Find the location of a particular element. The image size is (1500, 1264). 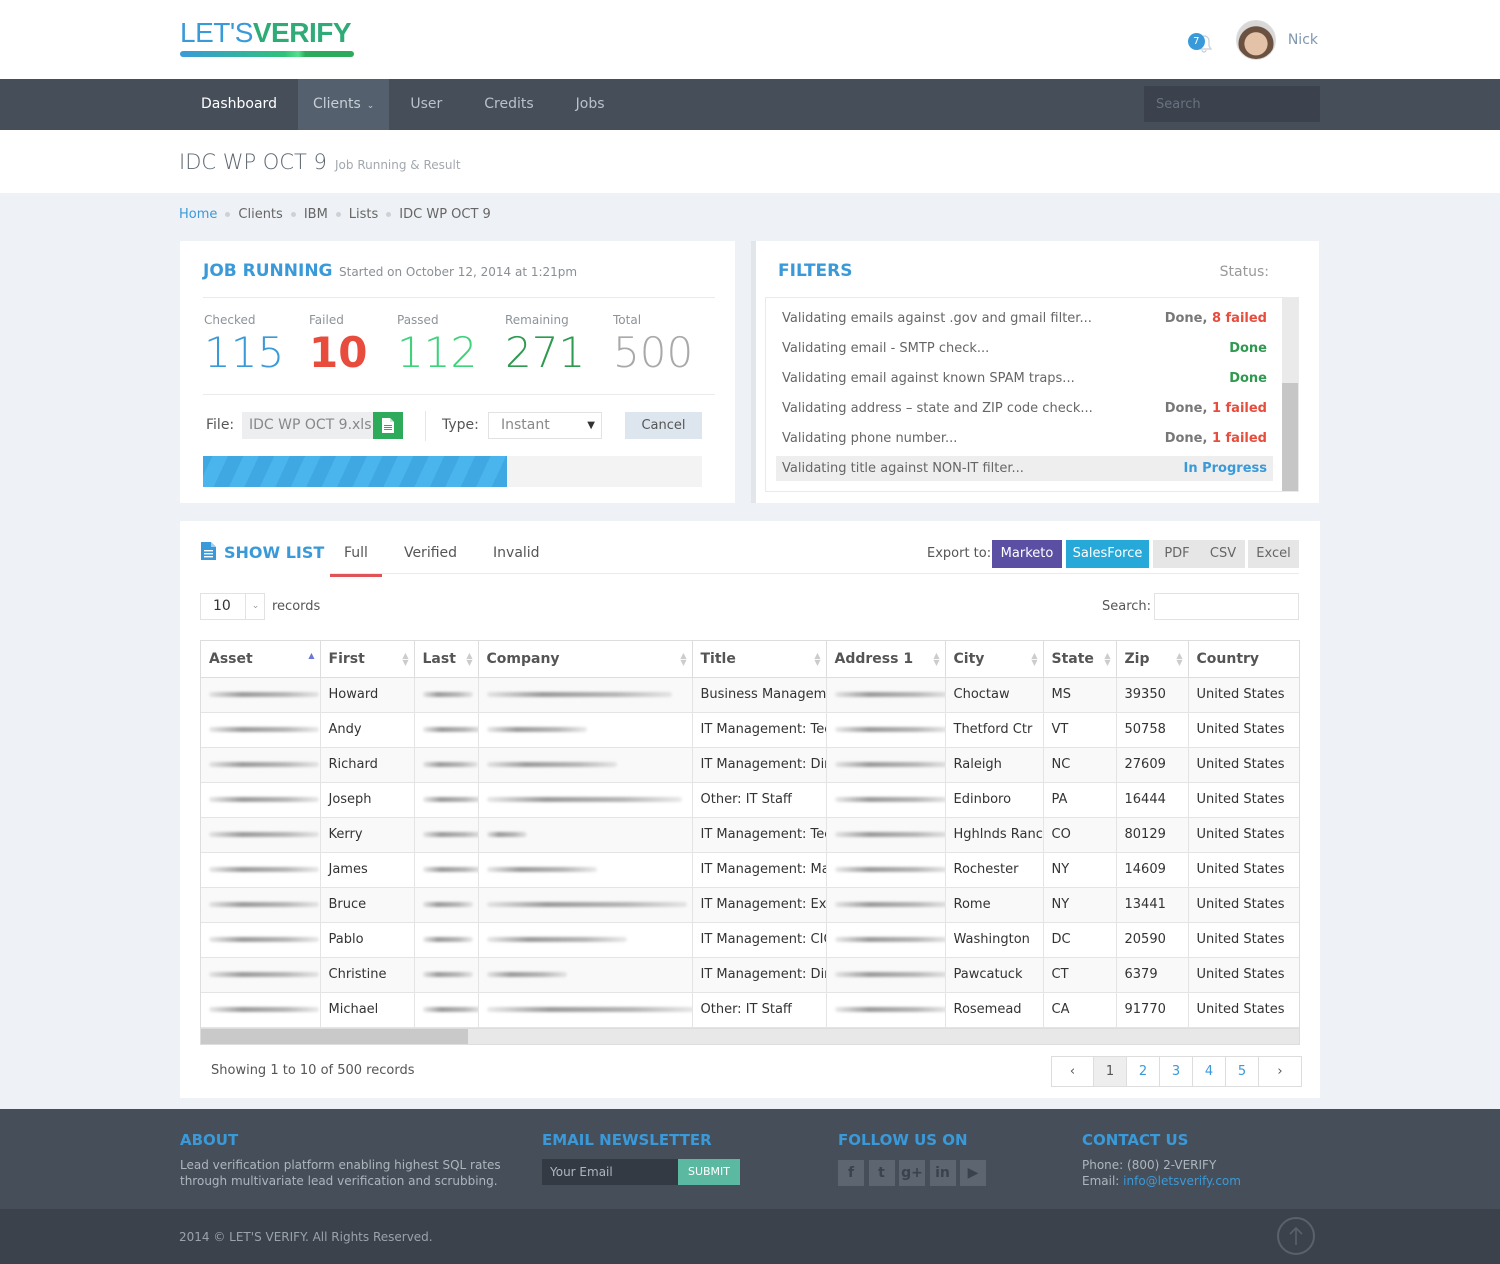

page-button: 5 is located at coordinates (1242, 1071).